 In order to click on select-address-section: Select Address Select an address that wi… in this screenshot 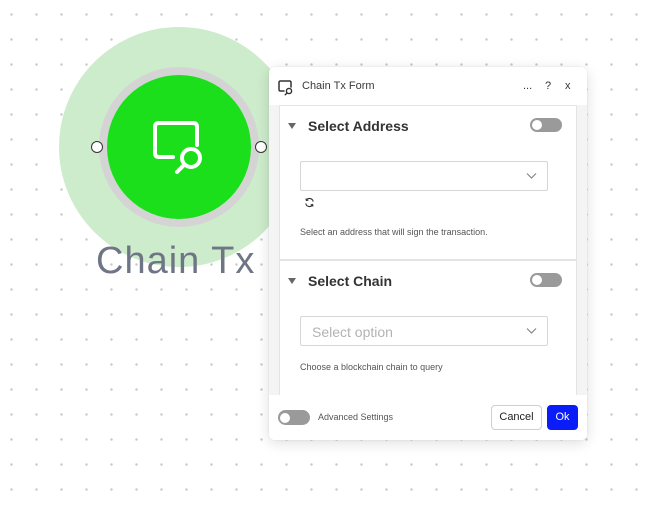, I will do `click(428, 182)`.